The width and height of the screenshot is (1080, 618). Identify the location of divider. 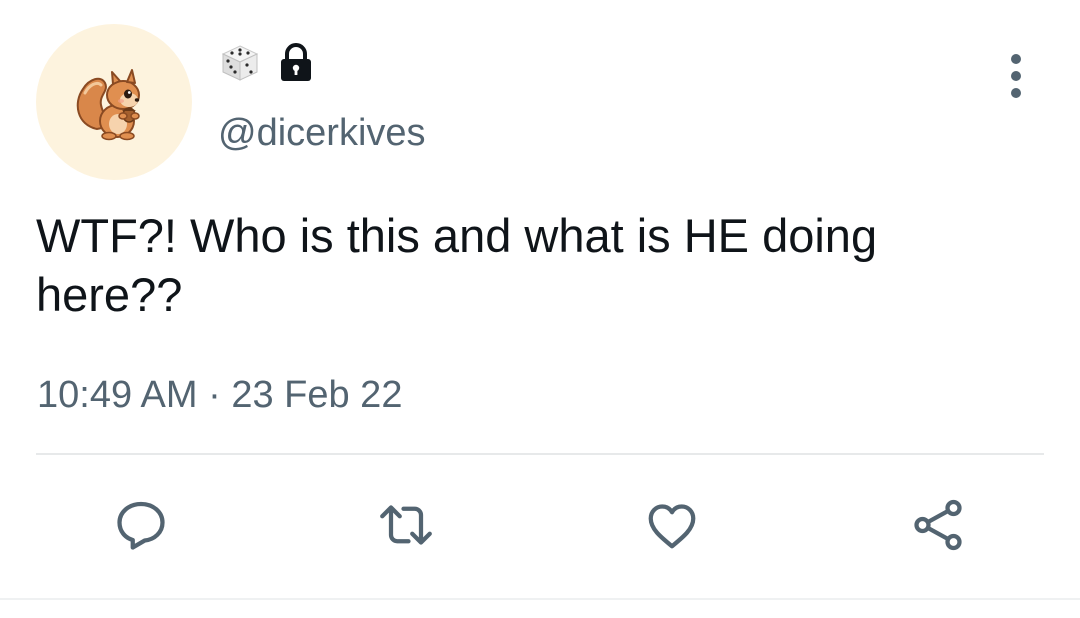
(540, 454).